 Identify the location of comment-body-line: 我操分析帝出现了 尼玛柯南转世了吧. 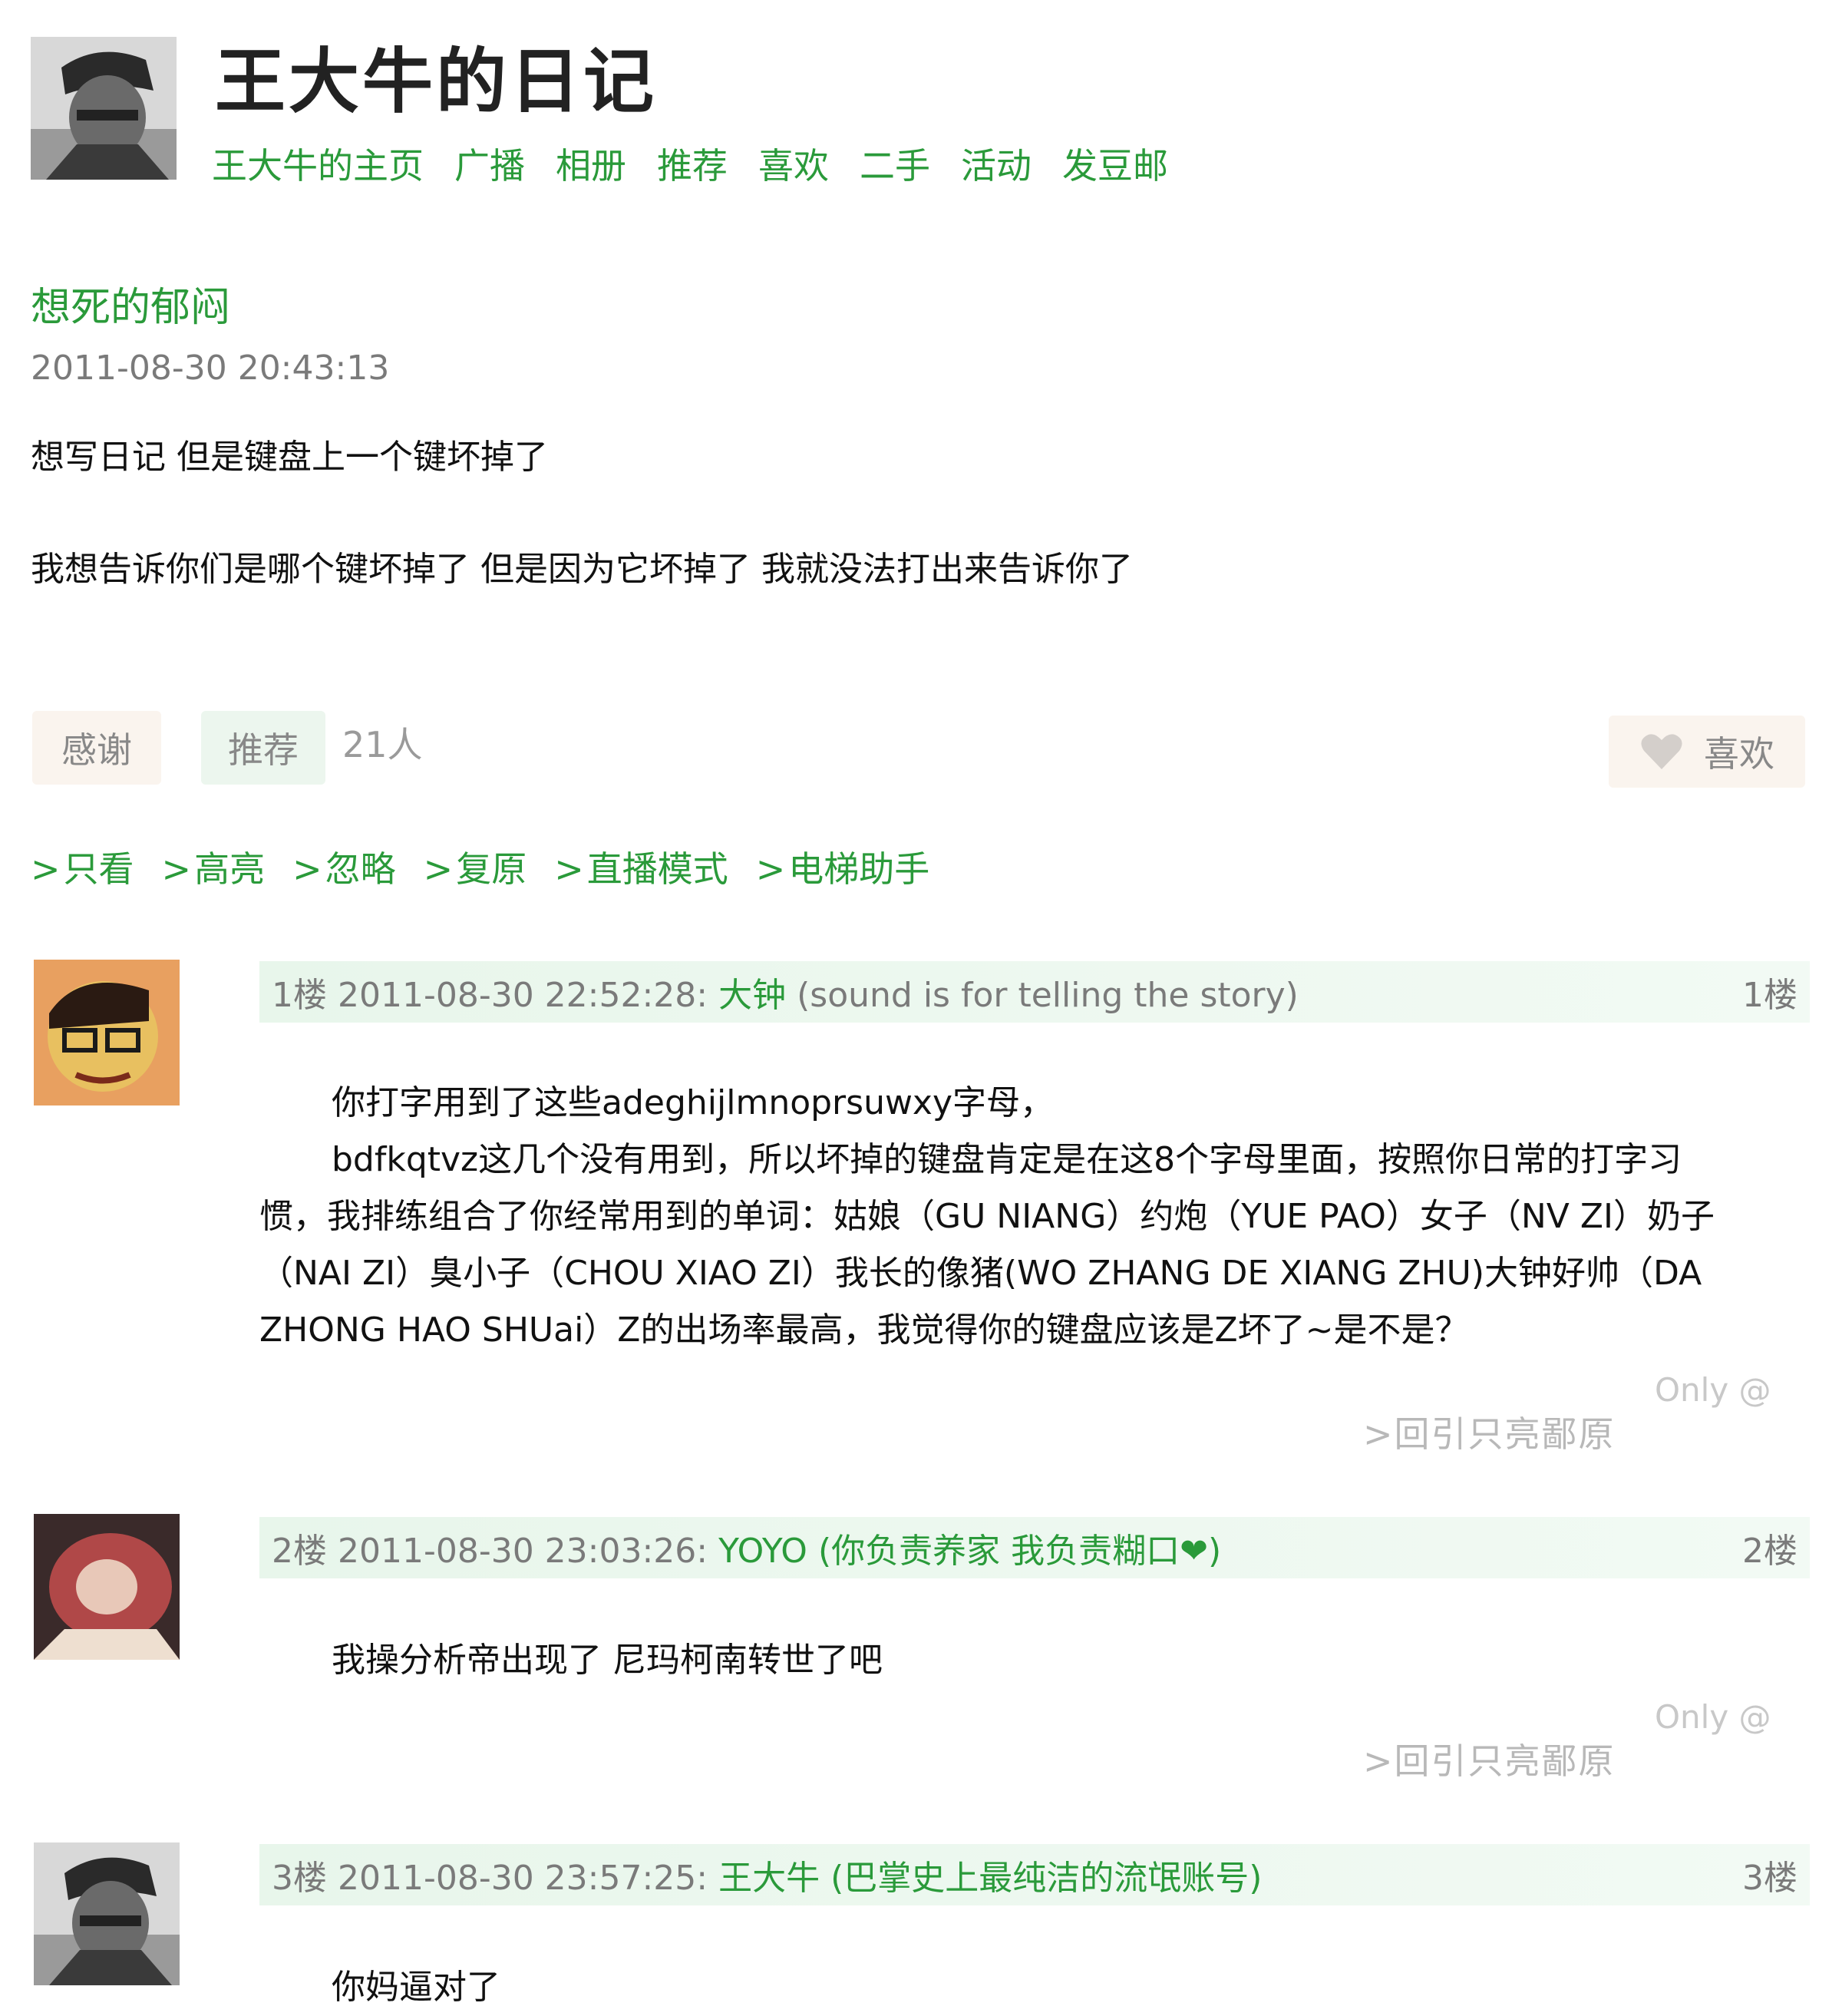
(607, 1660).